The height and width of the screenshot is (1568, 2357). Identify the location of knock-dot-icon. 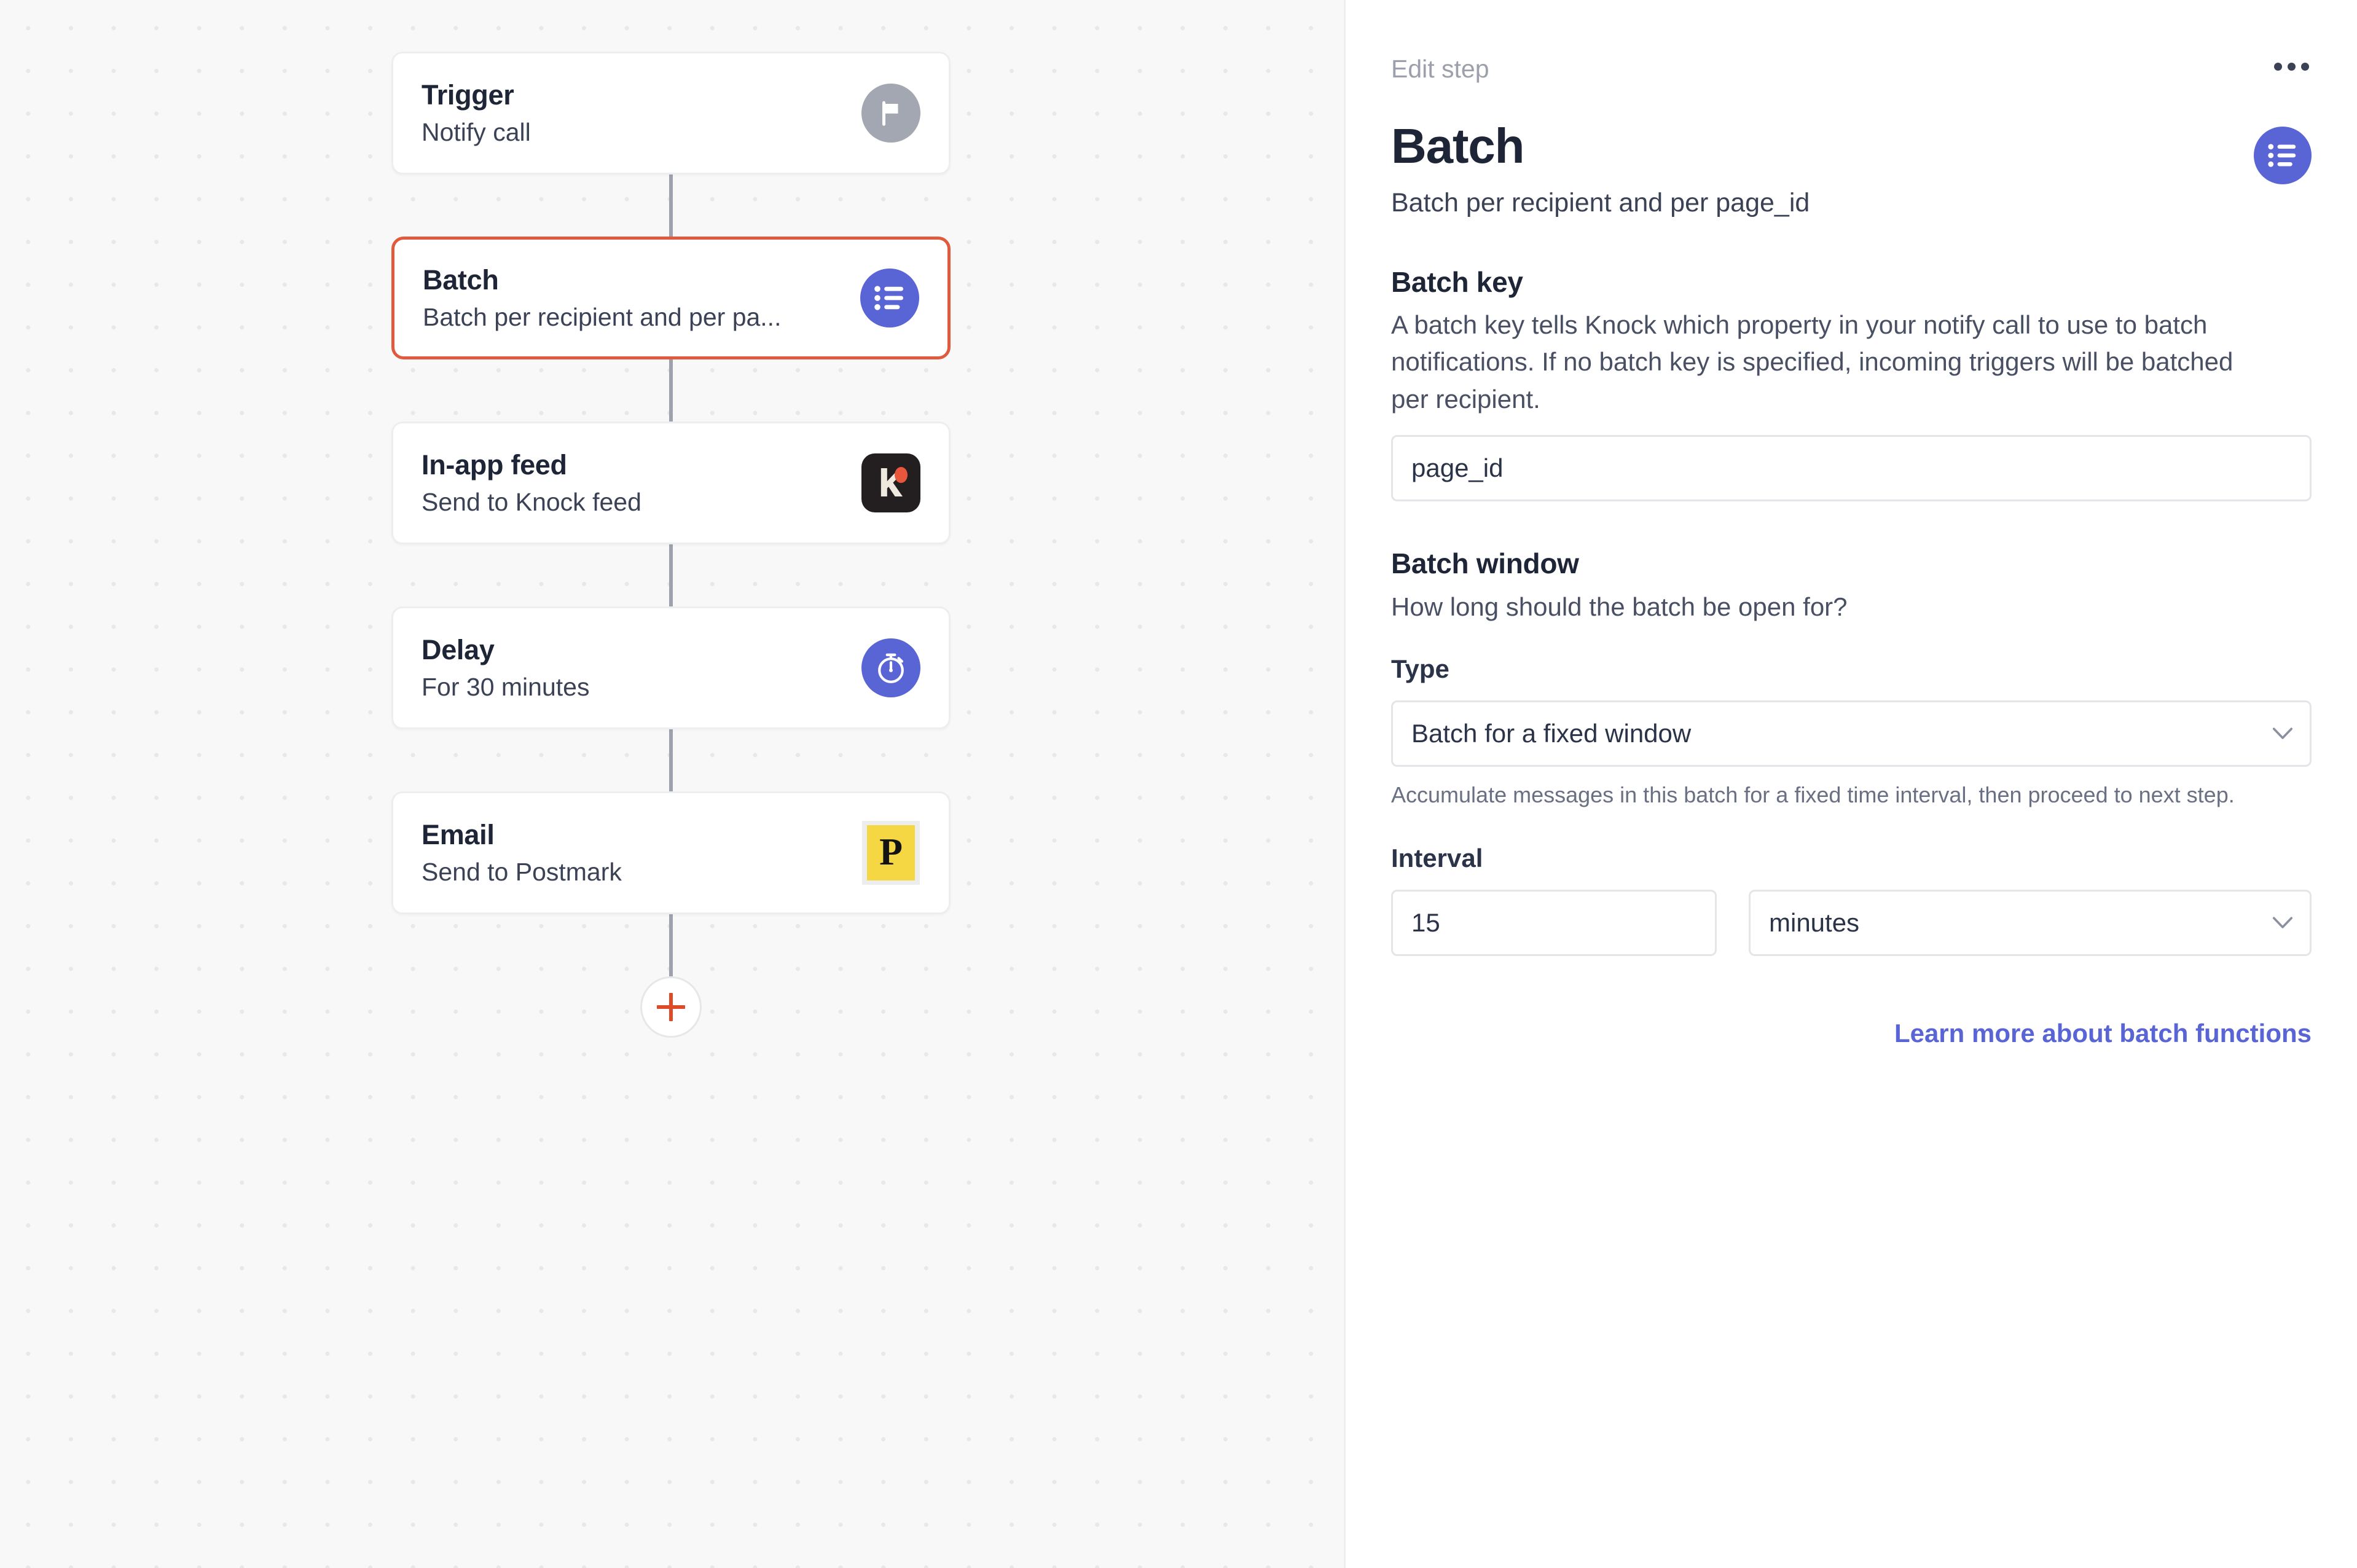
(901, 475).